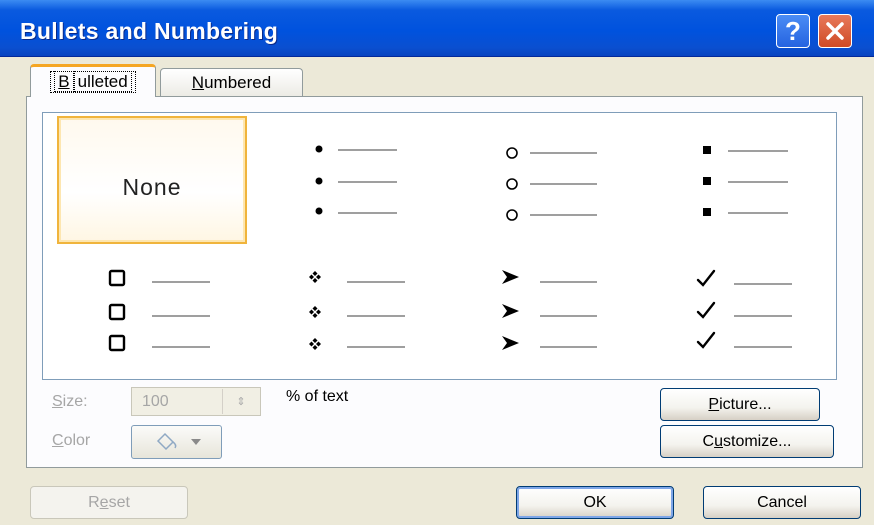 Image resolution: width=874 pixels, height=525 pixels. Describe the element at coordinates (152, 187) in the screenshot. I see `none-label: None` at that location.